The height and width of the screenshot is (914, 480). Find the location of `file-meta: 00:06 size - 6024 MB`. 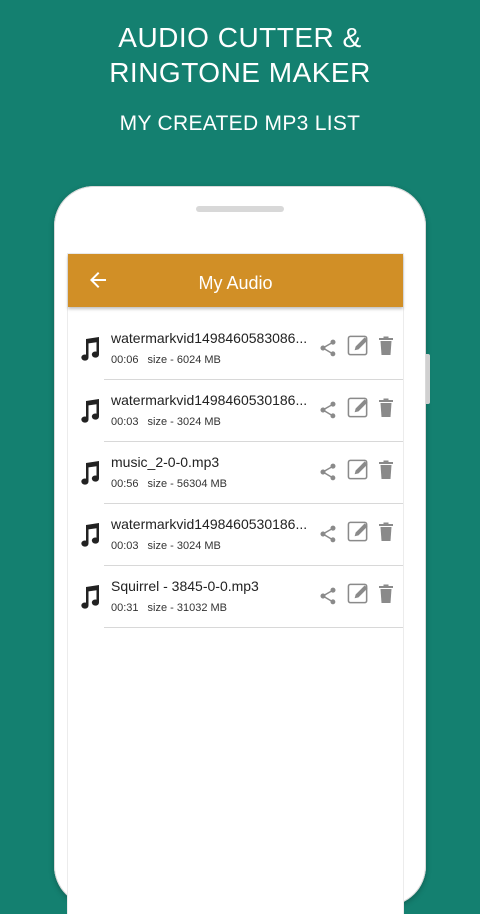

file-meta: 00:06 size - 6024 MB is located at coordinates (166, 360).